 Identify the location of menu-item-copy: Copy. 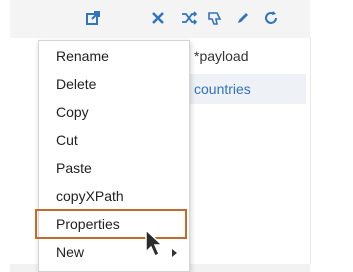
(114, 112).